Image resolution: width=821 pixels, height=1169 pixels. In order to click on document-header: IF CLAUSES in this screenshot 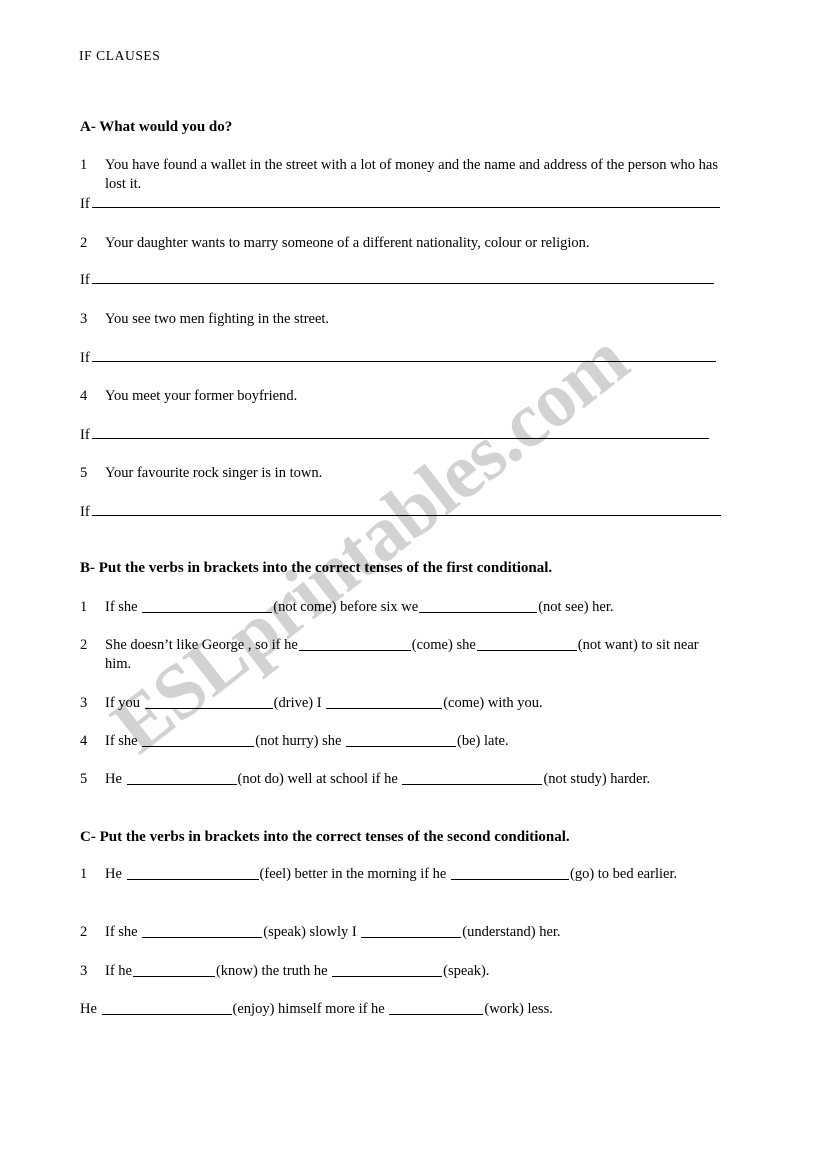, I will do `click(120, 55)`.